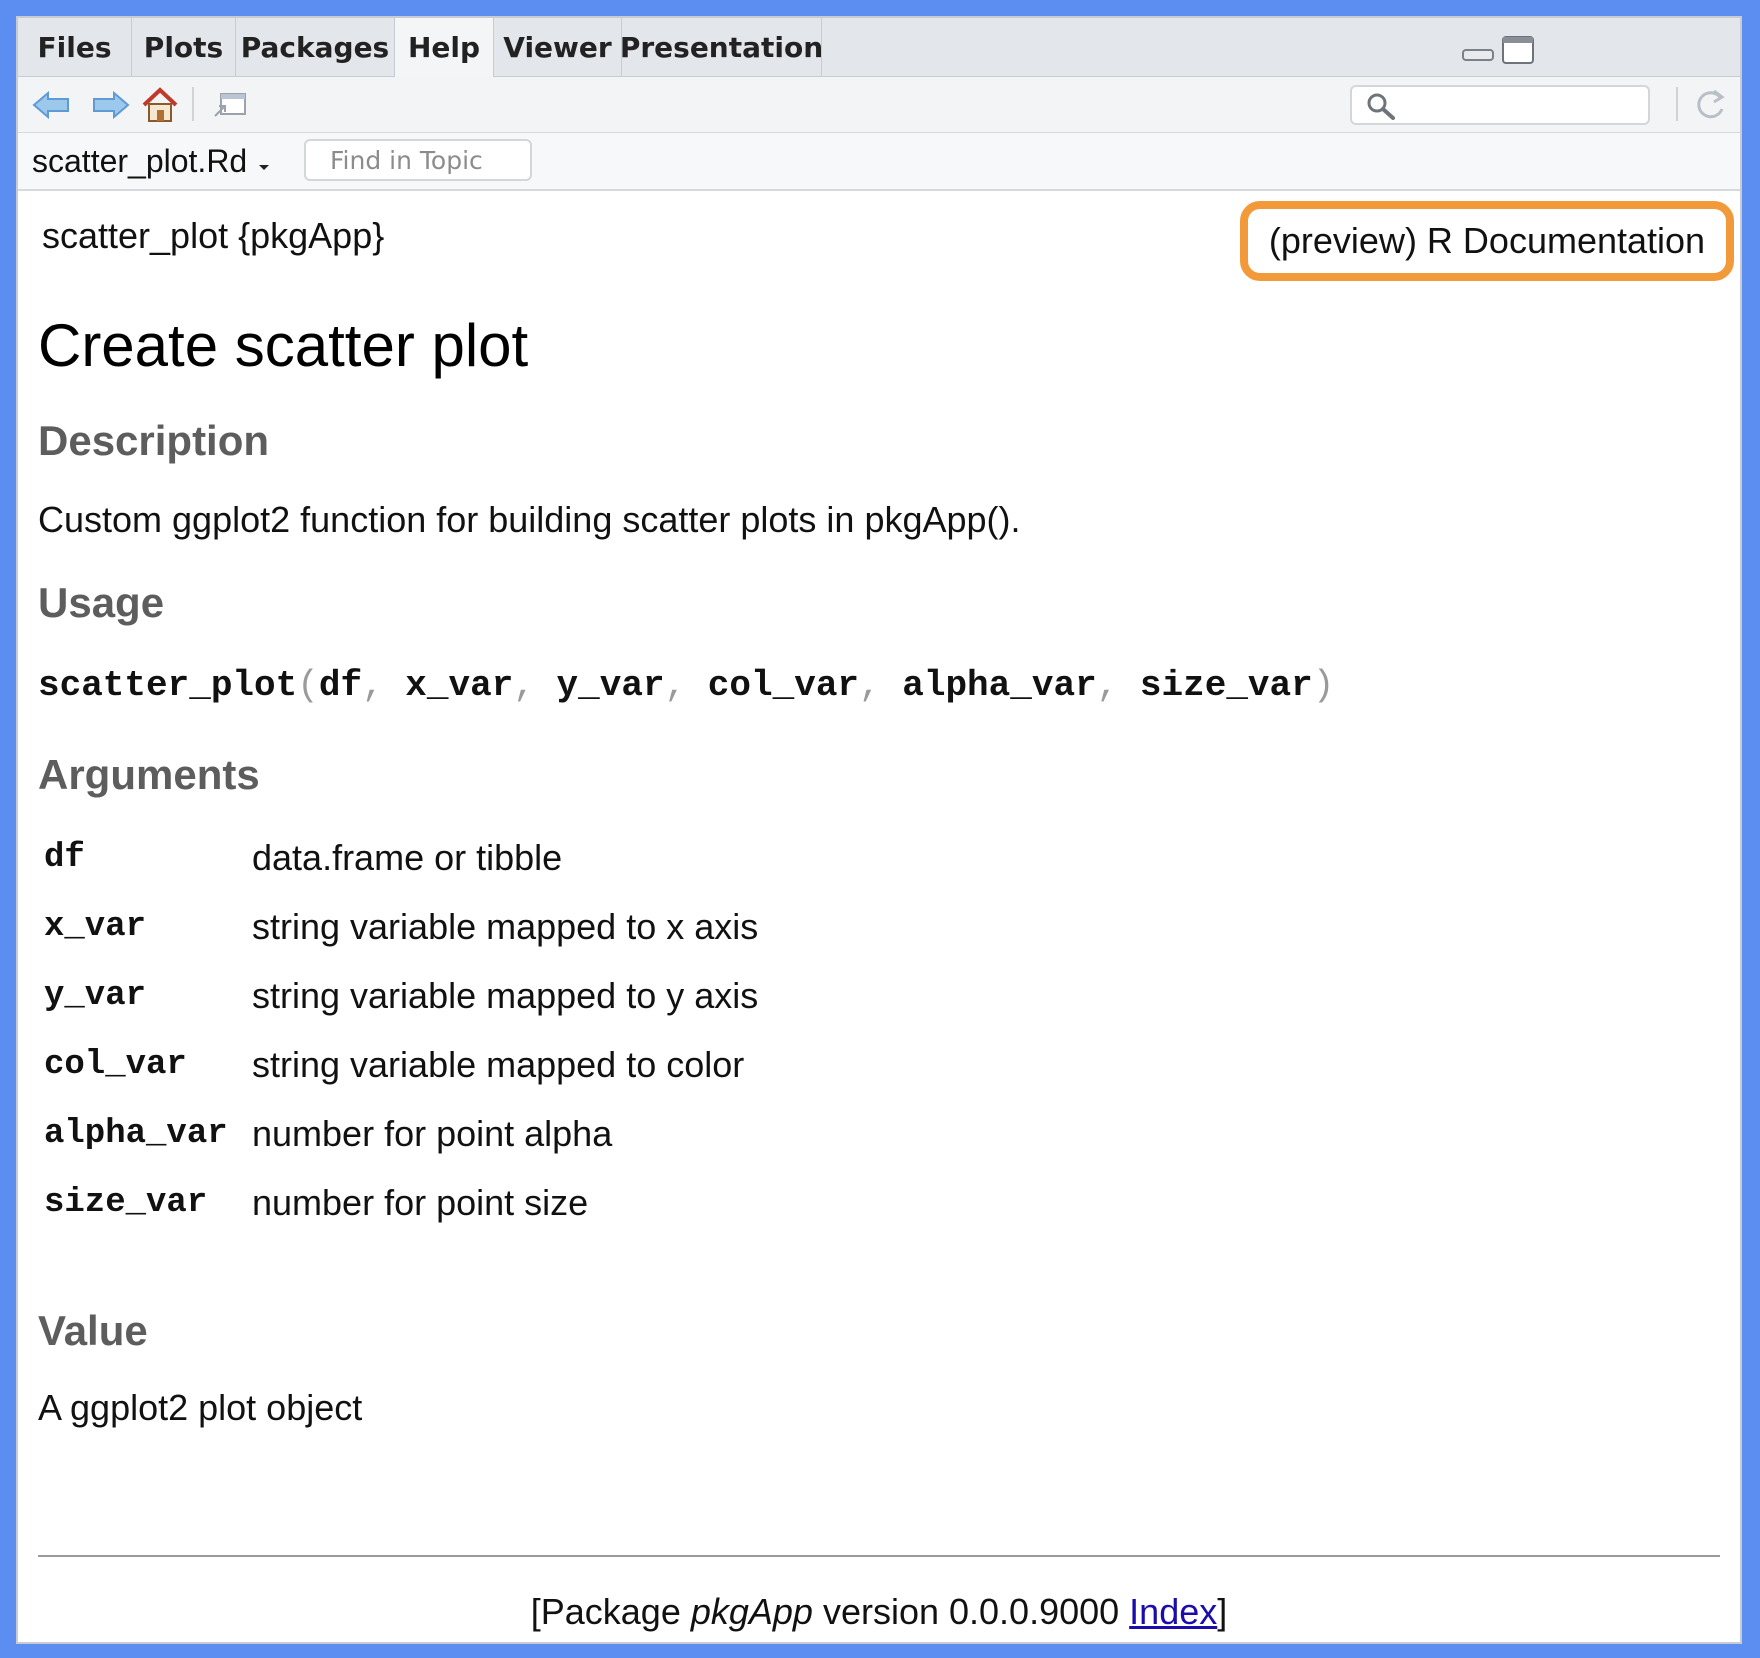 The image size is (1760, 1658). I want to click on minimize-pane-icon, so click(1478, 57).